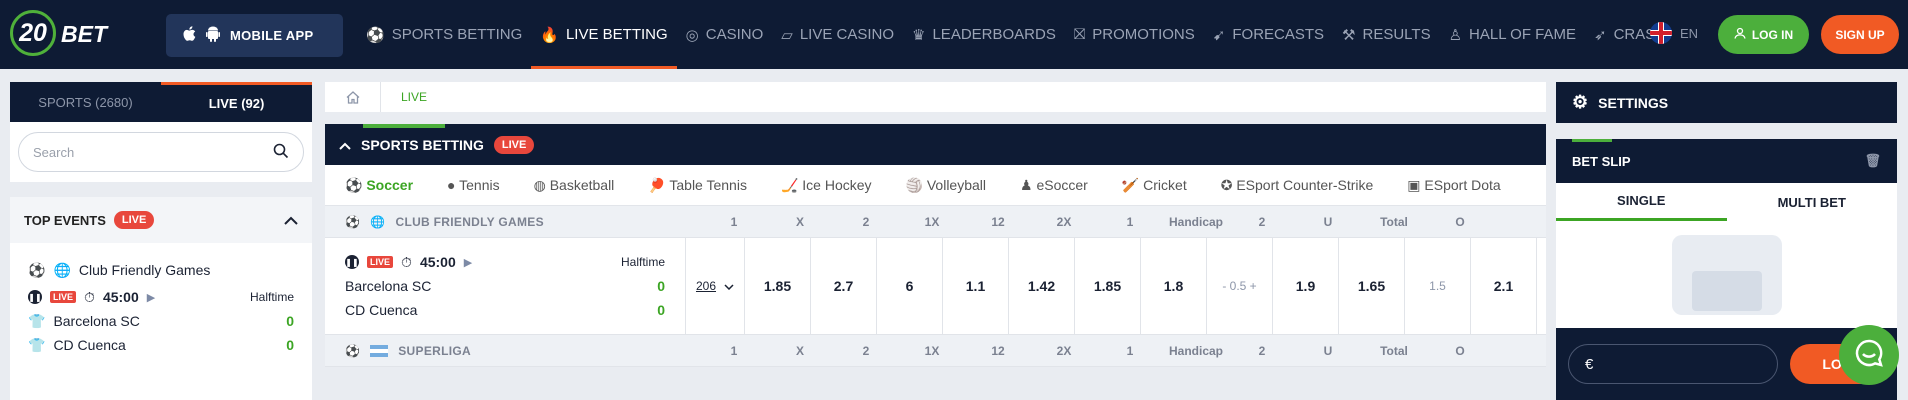 This screenshot has width=1908, height=400. I want to click on sport-tab-basketball: ◍ Basketball, so click(574, 185).